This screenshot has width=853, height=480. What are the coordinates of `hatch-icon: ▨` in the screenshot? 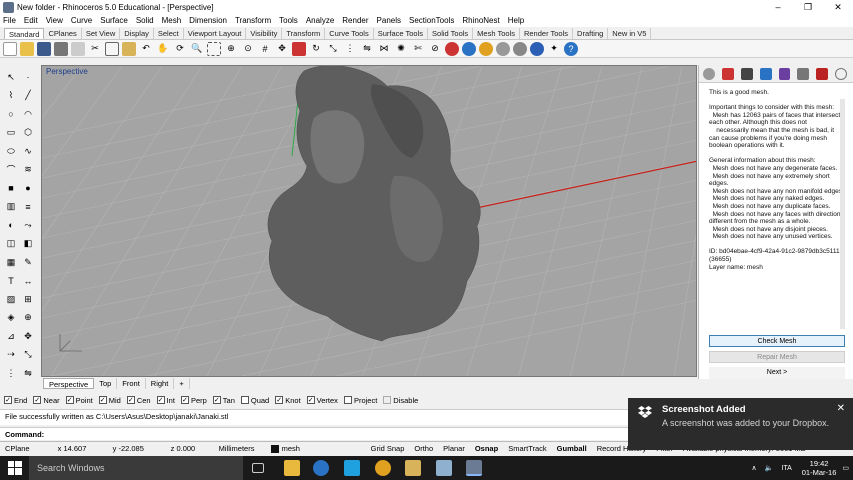 It's located at (11, 299).